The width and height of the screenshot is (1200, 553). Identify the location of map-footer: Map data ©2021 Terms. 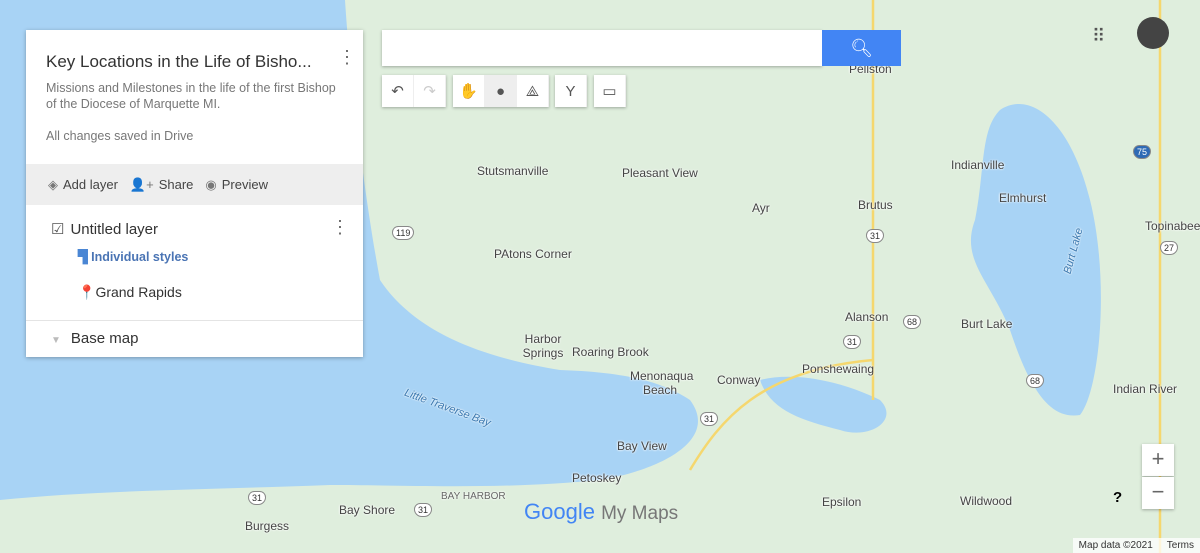
(1136, 545).